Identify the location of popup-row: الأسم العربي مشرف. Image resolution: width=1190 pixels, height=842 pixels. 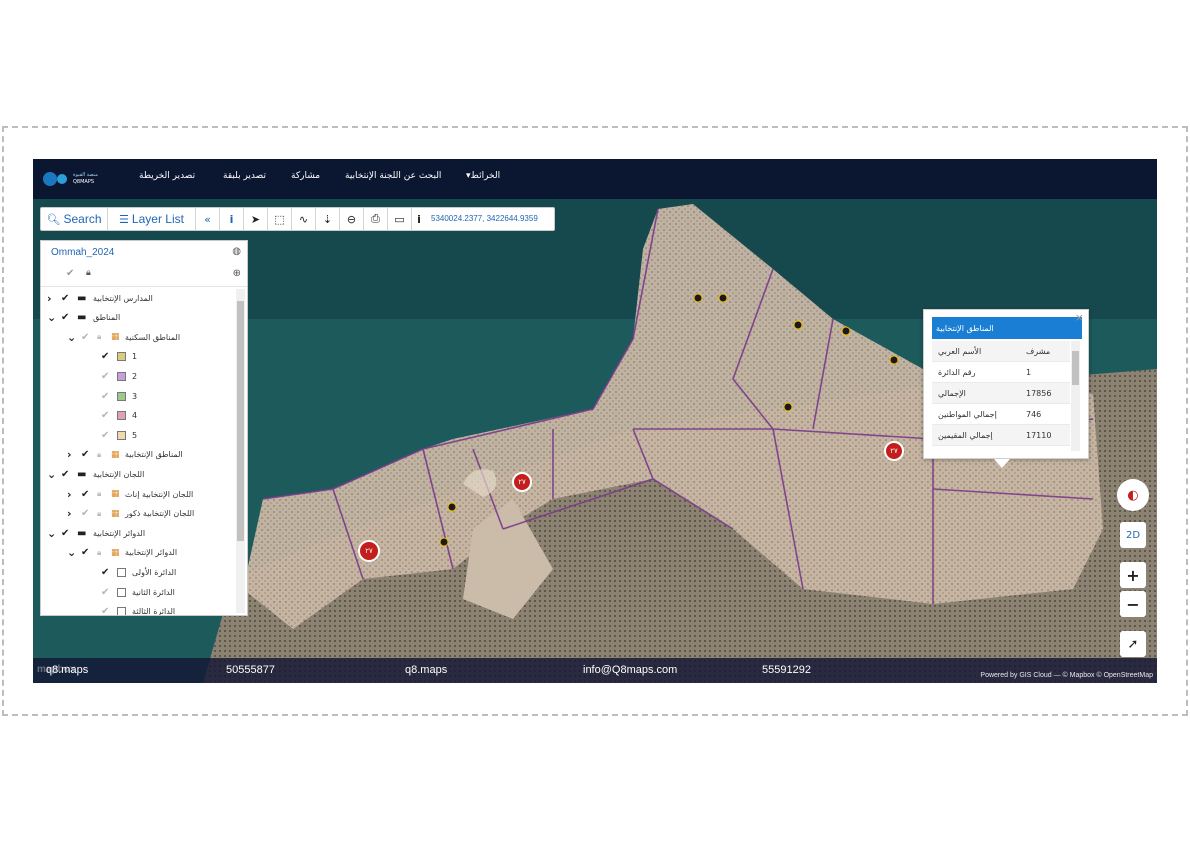
(1001, 351).